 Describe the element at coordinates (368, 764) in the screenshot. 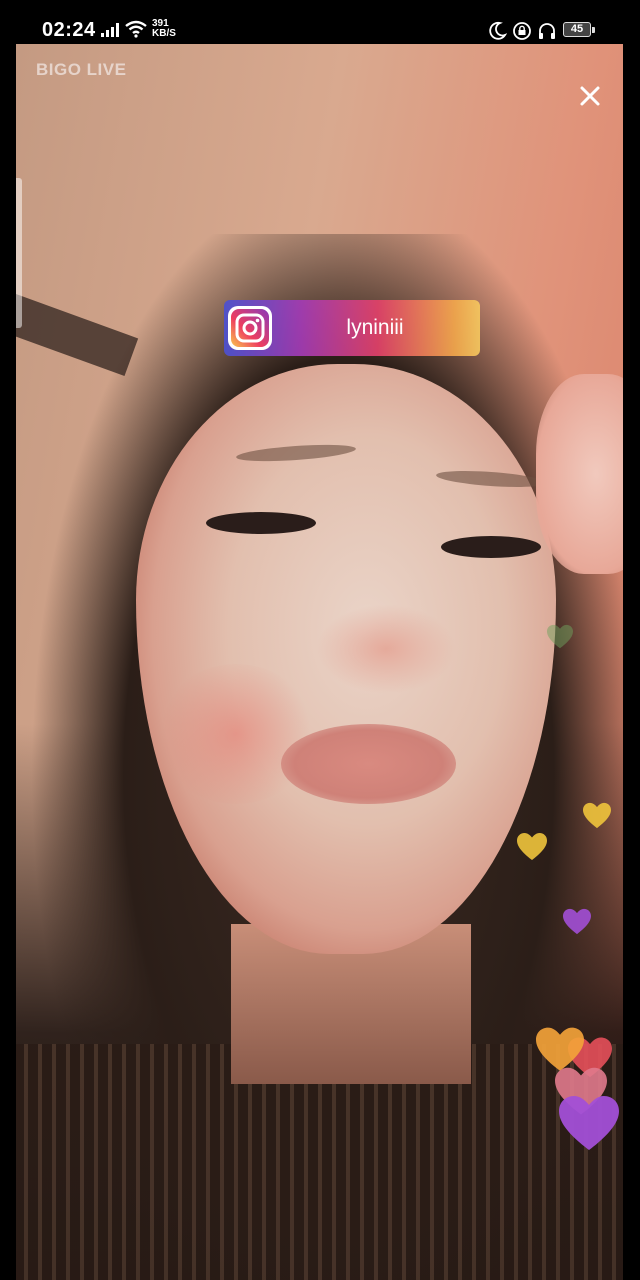

I see `lips` at that location.